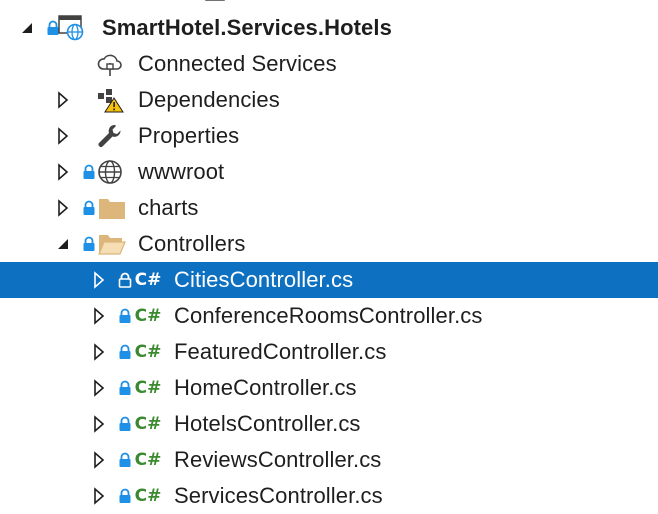 This screenshot has height=514, width=658. Describe the element at coordinates (329, 244) in the screenshot. I see `controllers-node: Controllers` at that location.